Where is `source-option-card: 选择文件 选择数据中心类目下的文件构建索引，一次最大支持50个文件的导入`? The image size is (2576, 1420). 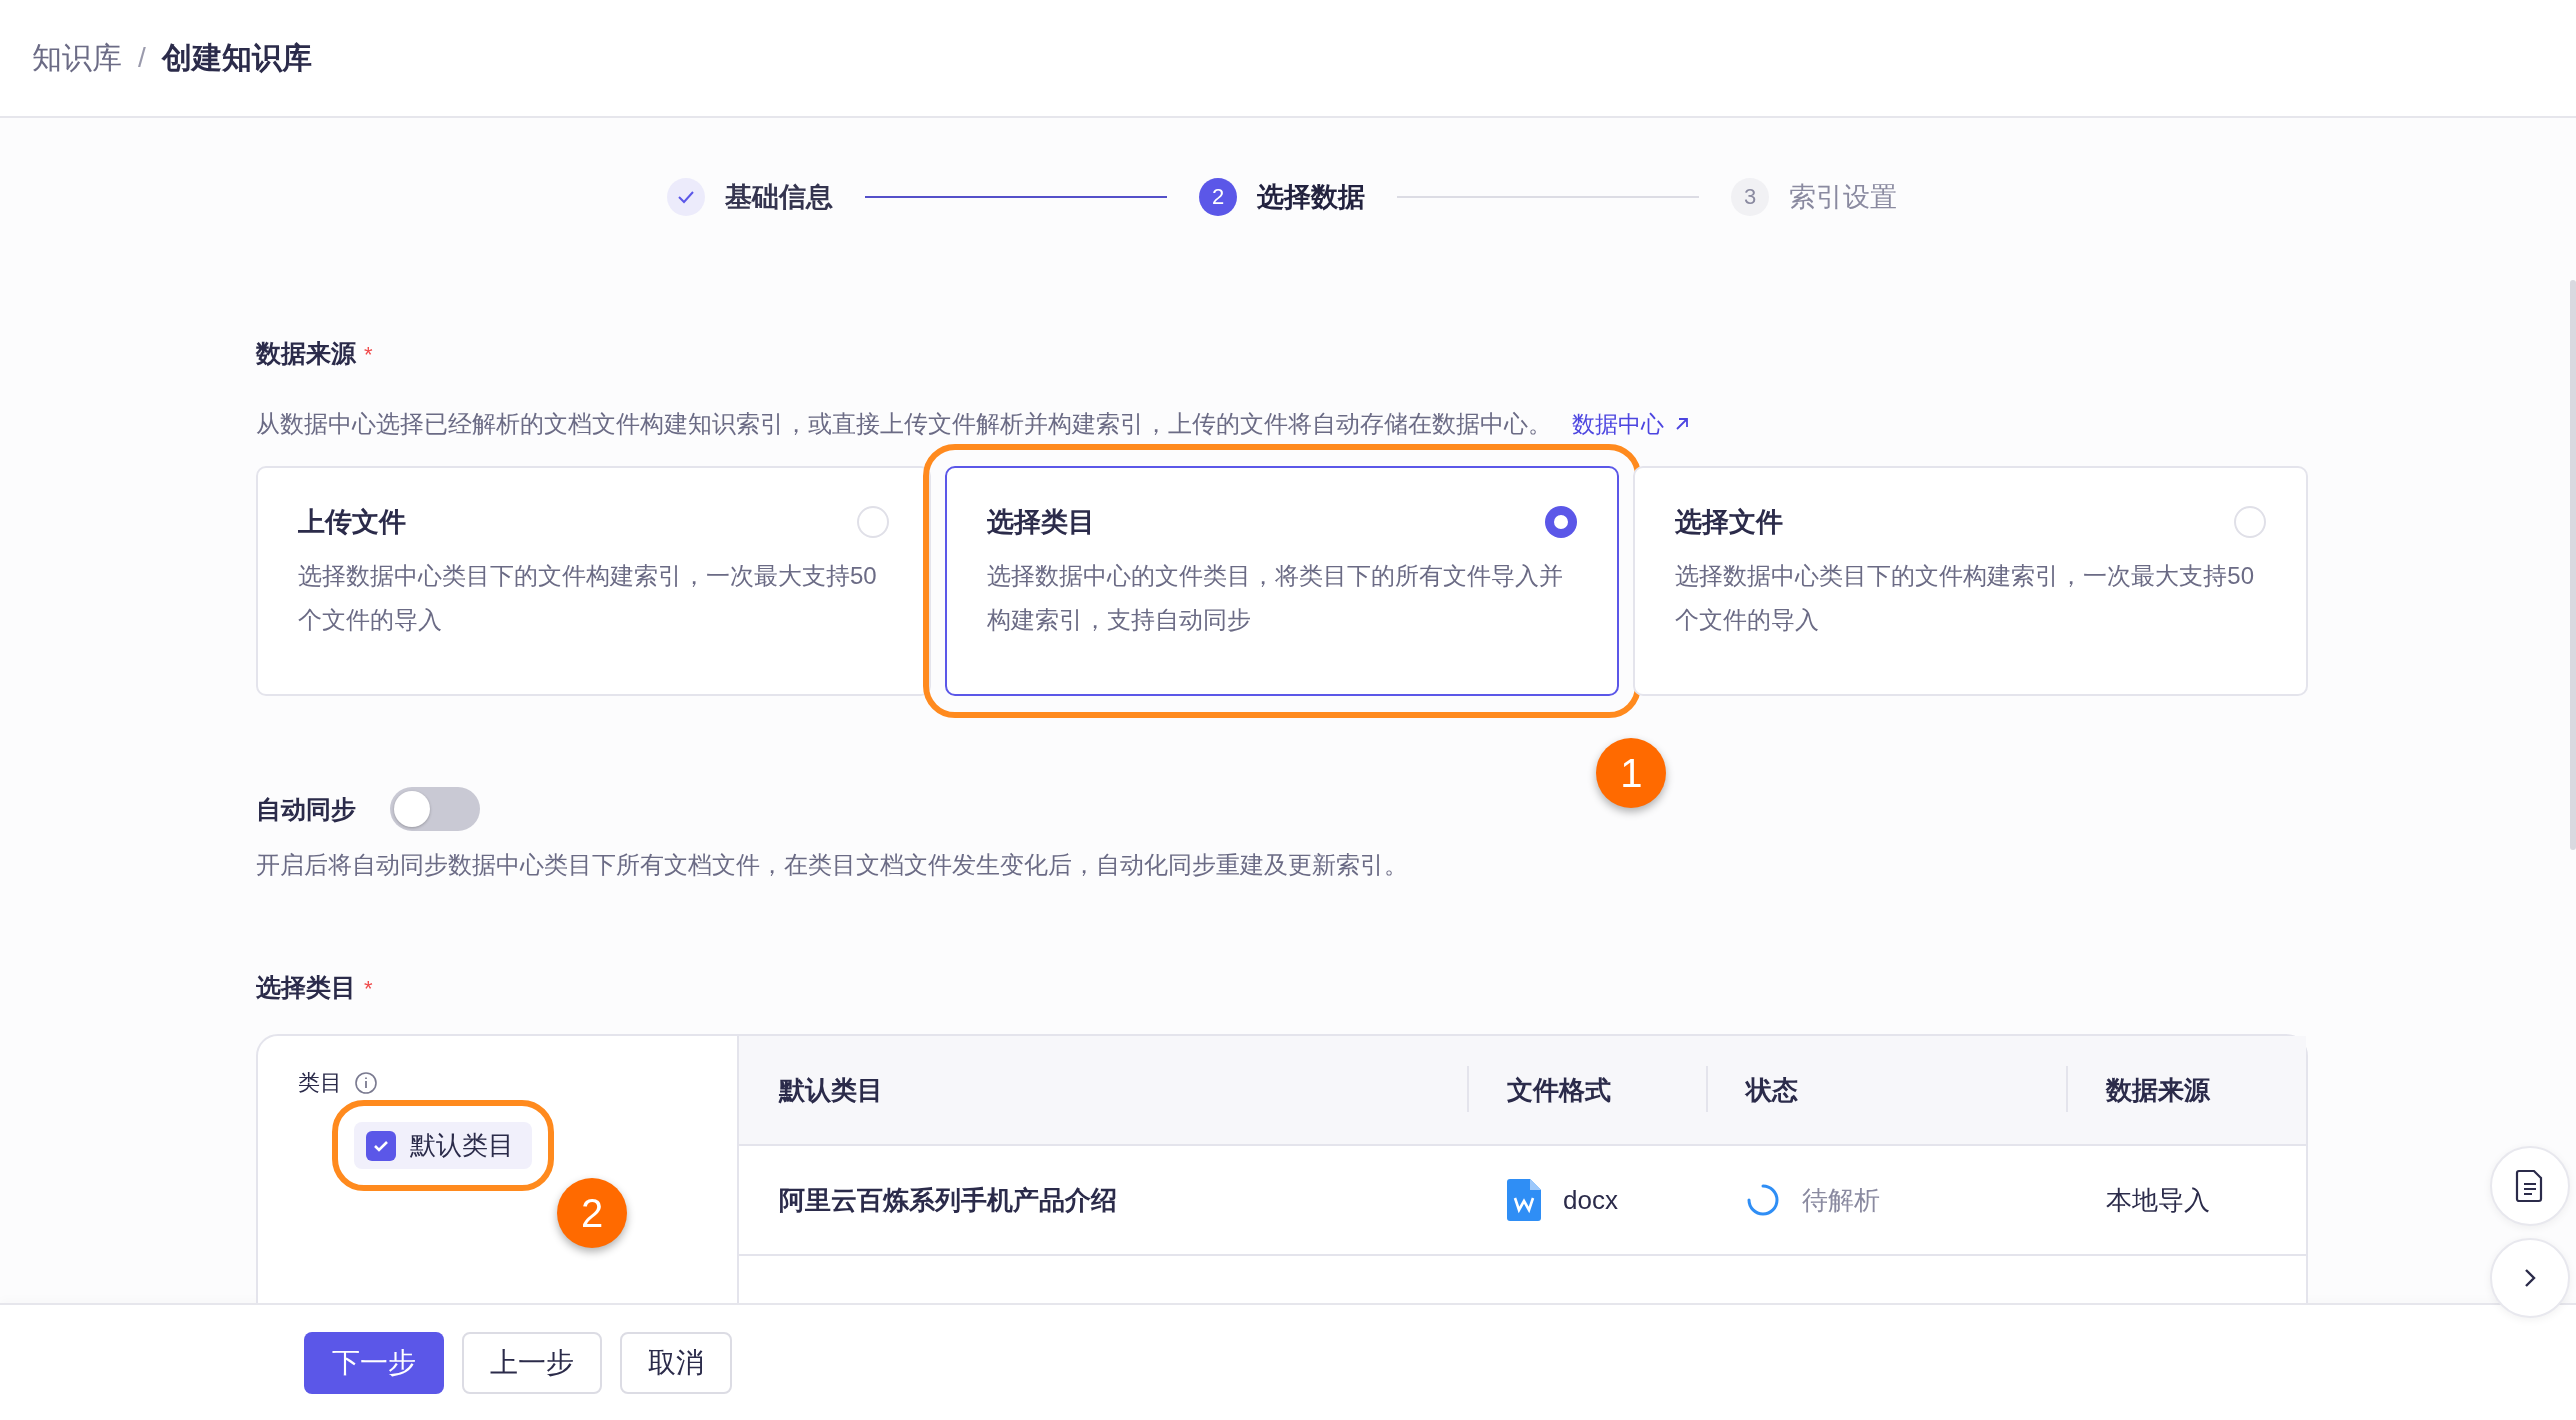 source-option-card: 选择文件 选择数据中心类目下的文件构建索引，一次最大支持50个文件的导入 is located at coordinates (1970, 581).